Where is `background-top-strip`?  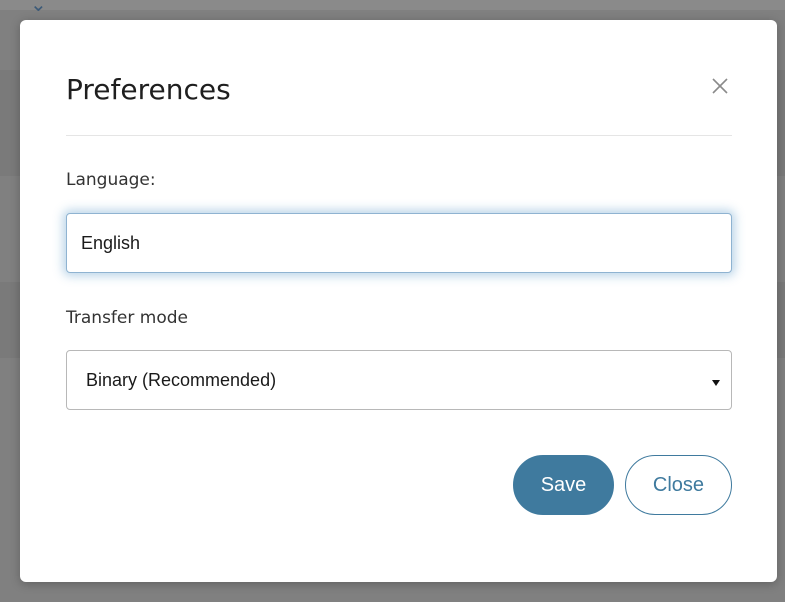
background-top-strip is located at coordinates (392, 5).